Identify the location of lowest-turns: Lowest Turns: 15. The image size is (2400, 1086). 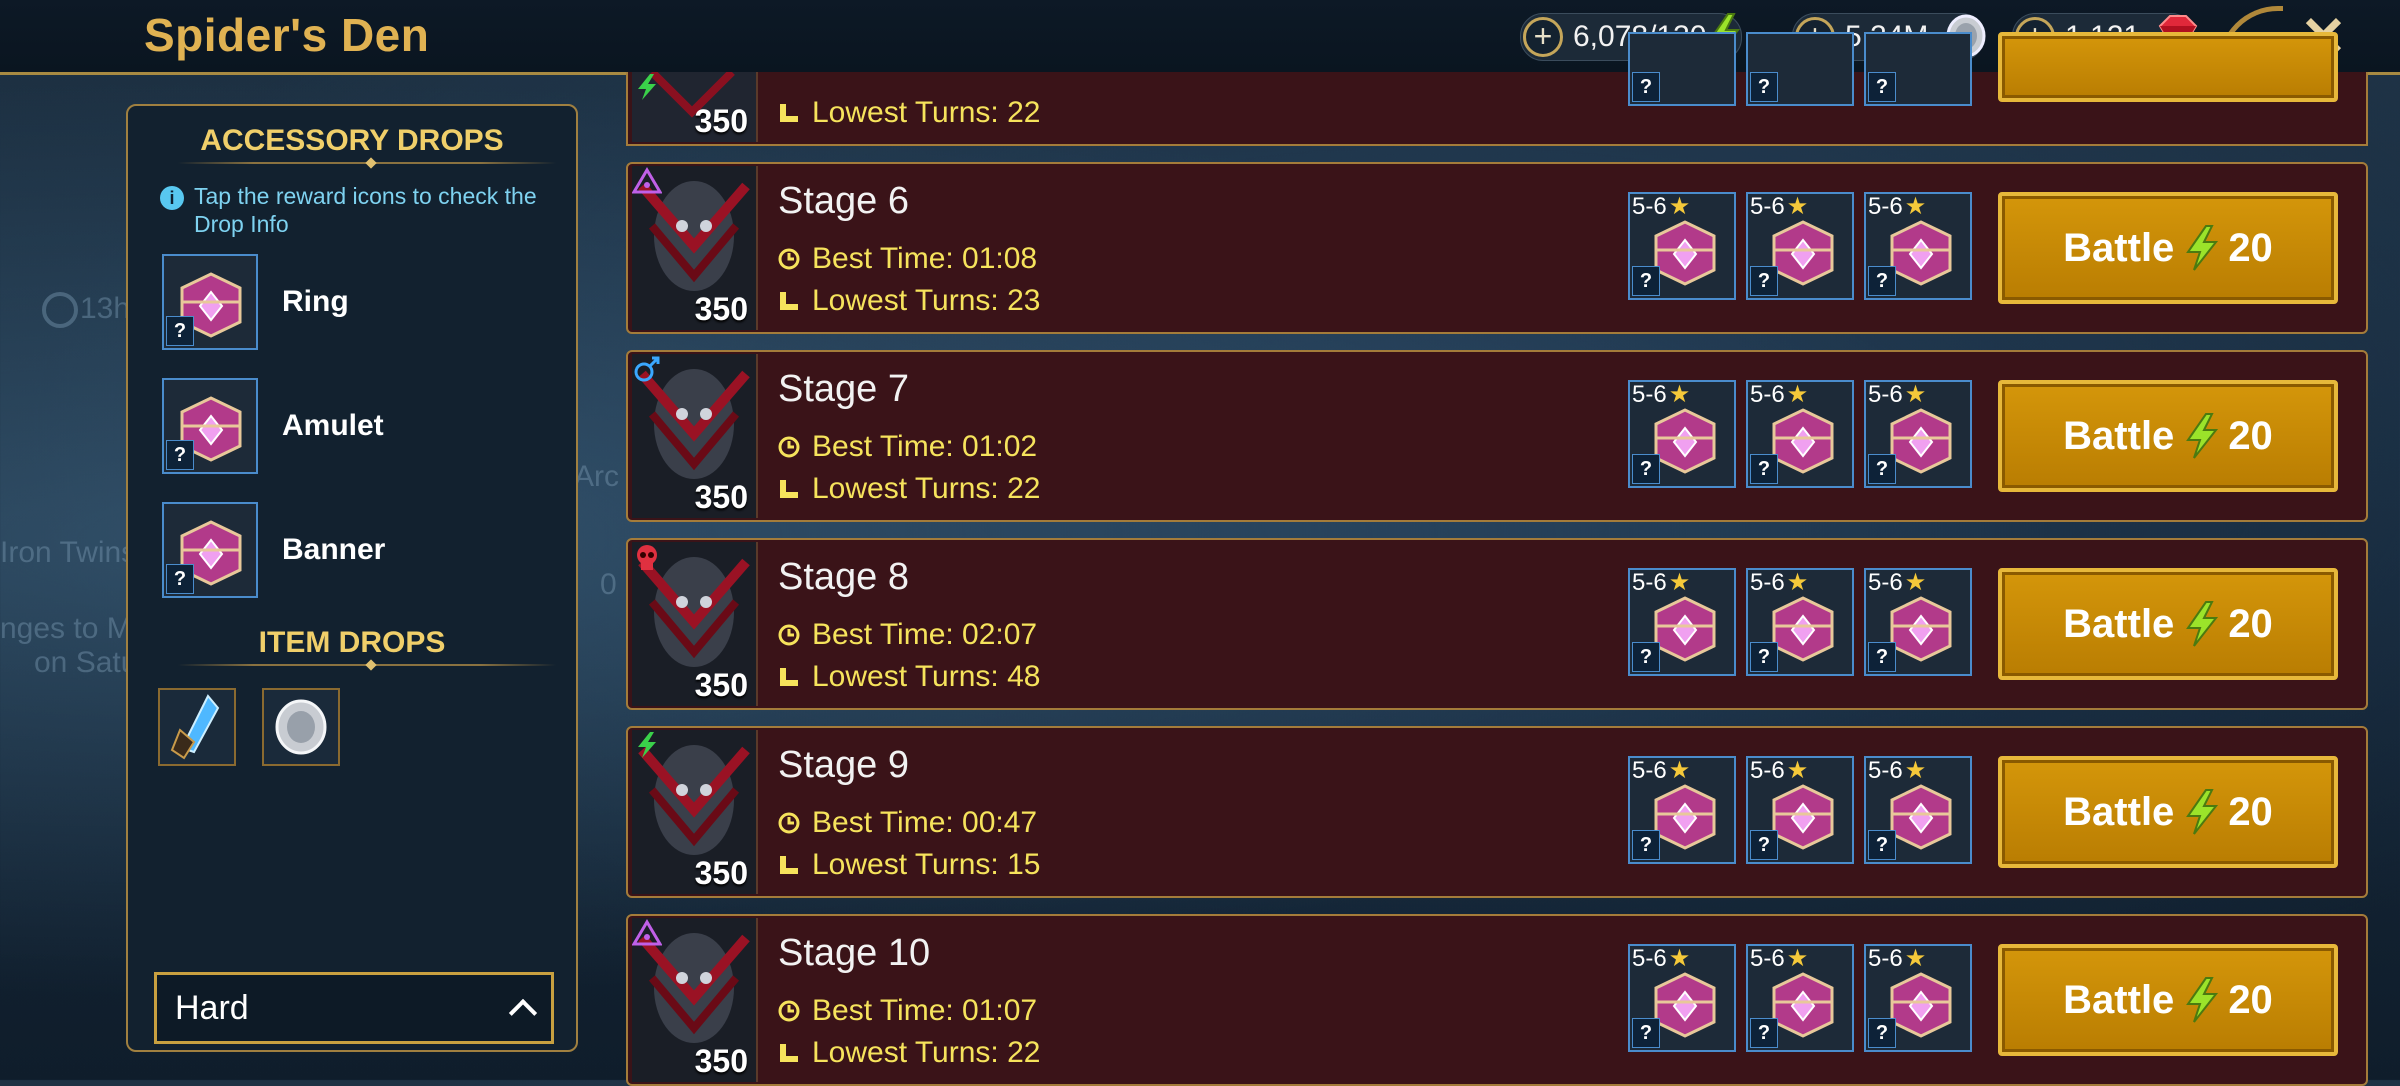
(909, 865).